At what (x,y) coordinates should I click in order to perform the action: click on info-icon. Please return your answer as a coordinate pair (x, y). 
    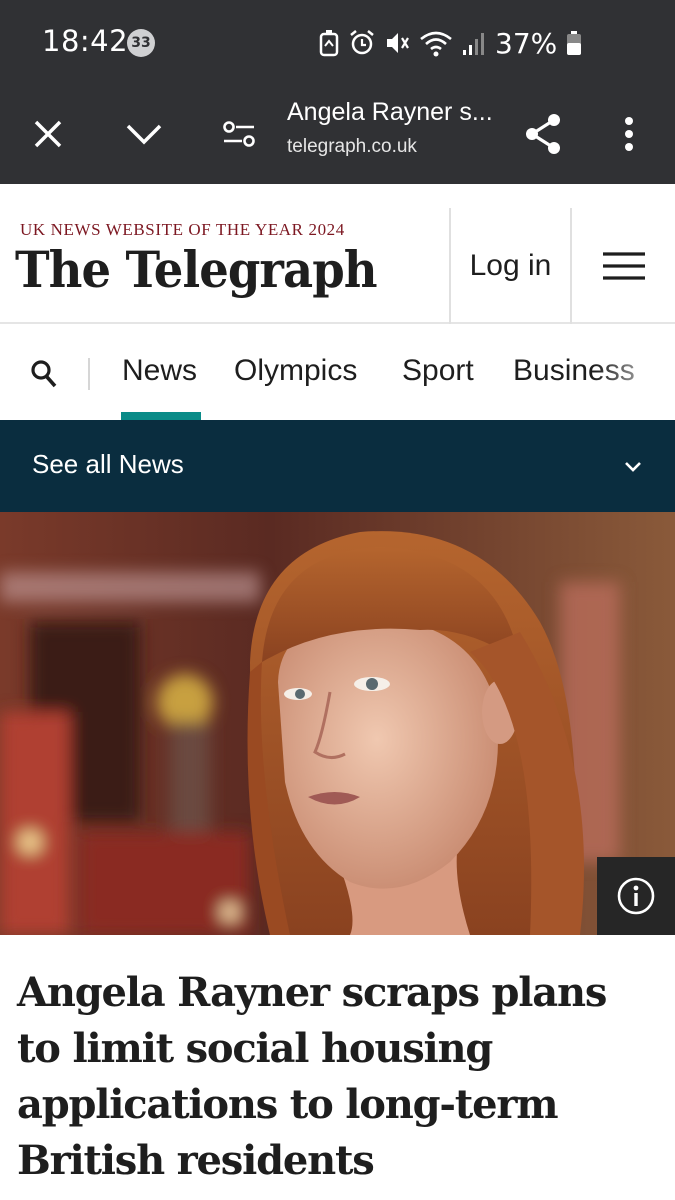
    Looking at the image, I should click on (636, 896).